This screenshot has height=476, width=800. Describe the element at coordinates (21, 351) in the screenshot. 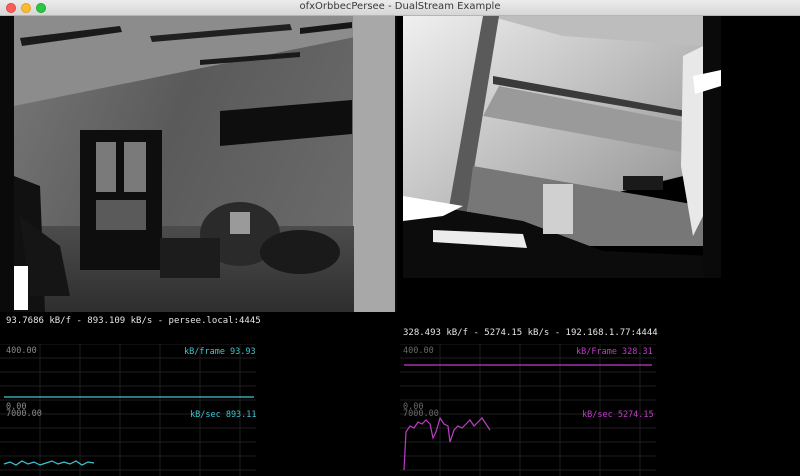

I see `stream-1-frame-max-label: 400.00` at that location.